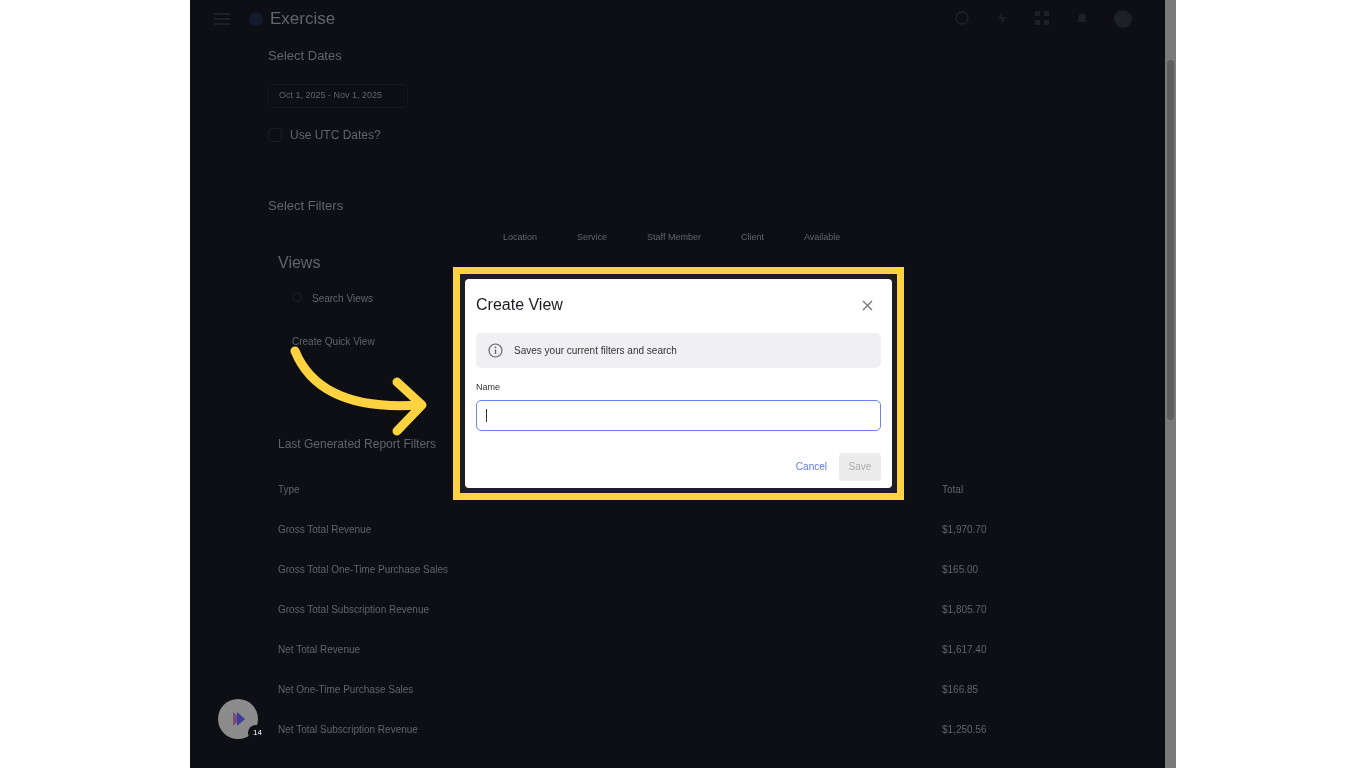 This screenshot has width=1366, height=768. Describe the element at coordinates (299, 262) in the screenshot. I see `views-heading: Views` at that location.